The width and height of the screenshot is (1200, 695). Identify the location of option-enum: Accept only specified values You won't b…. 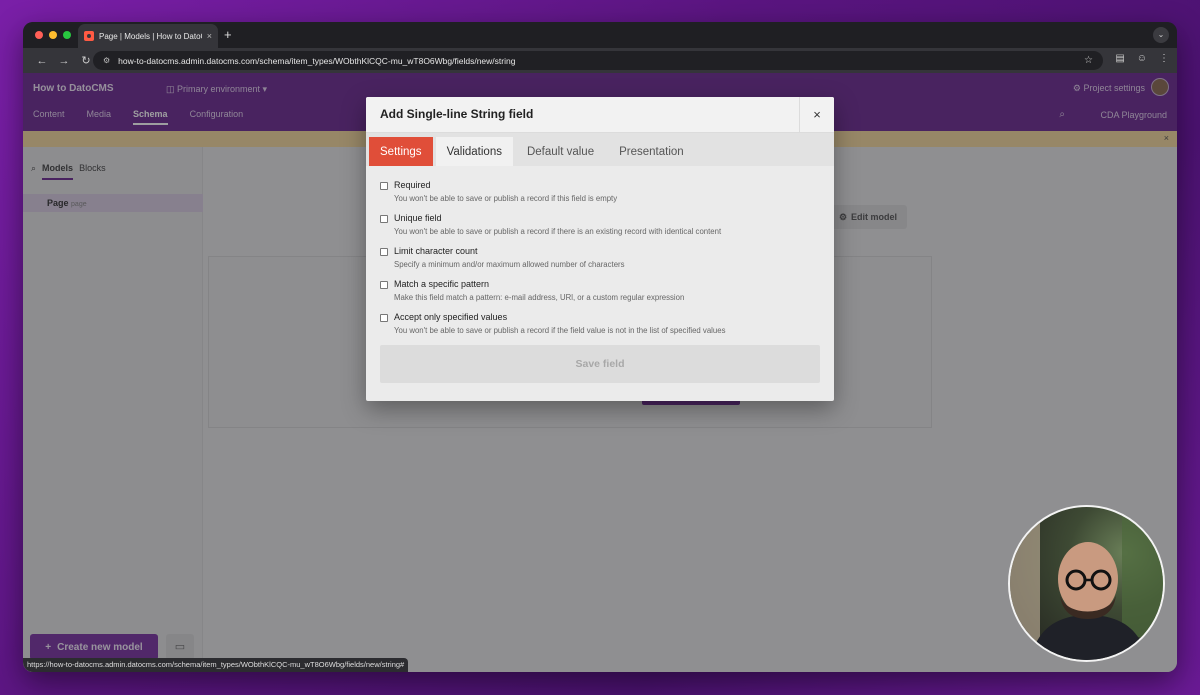
(600, 323).